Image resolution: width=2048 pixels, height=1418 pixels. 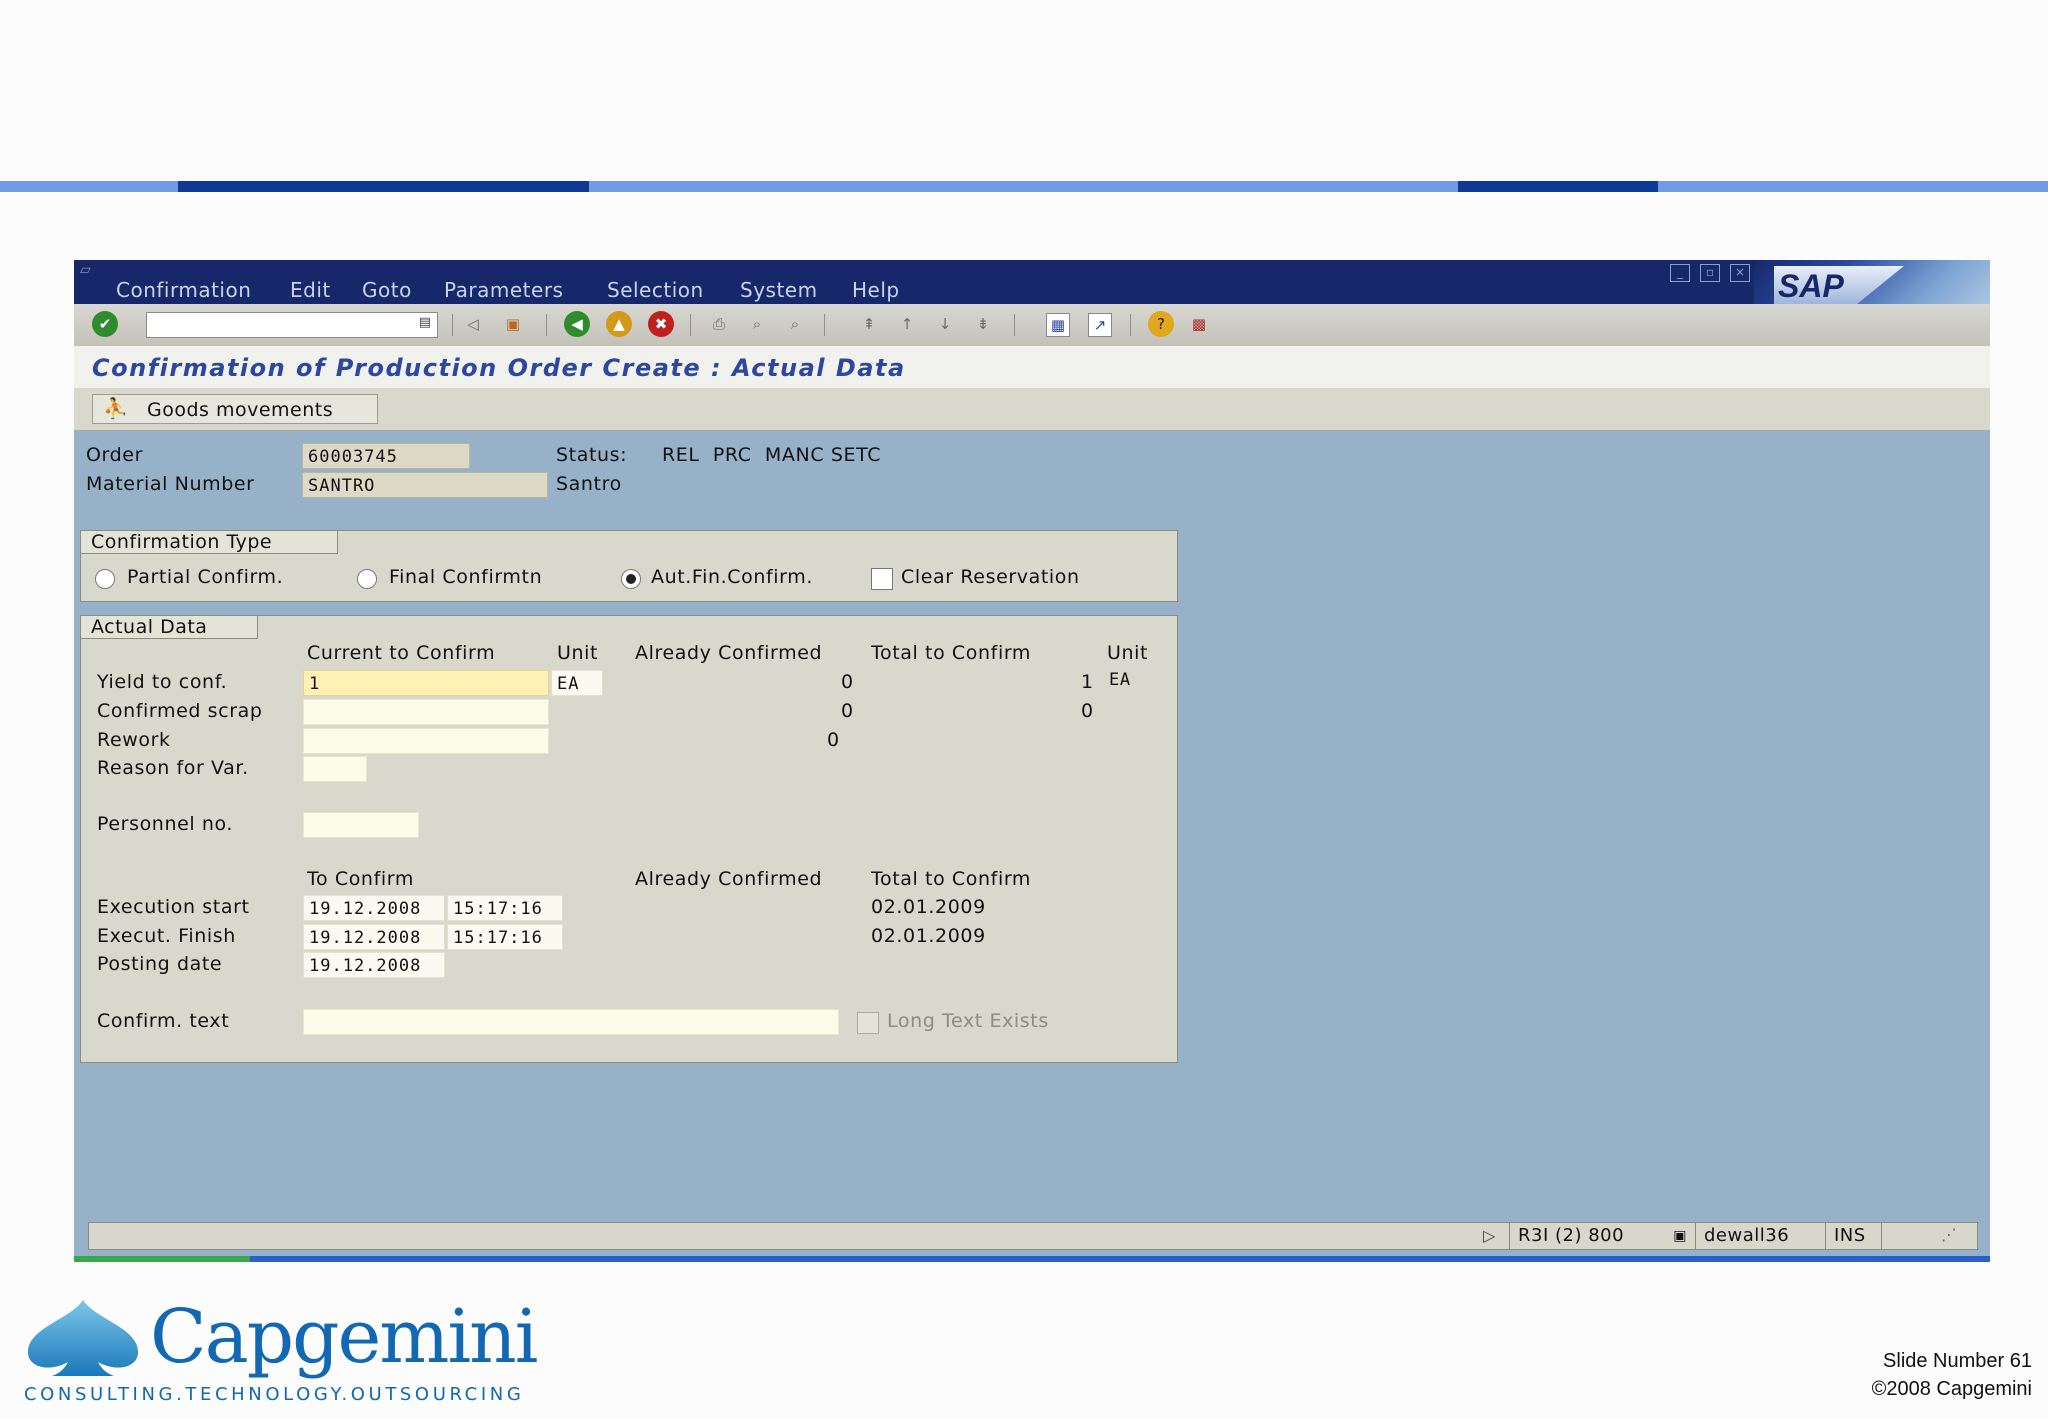 What do you see at coordinates (173, 907) in the screenshot?
I see `exec-start-label: Execution start` at bounding box center [173, 907].